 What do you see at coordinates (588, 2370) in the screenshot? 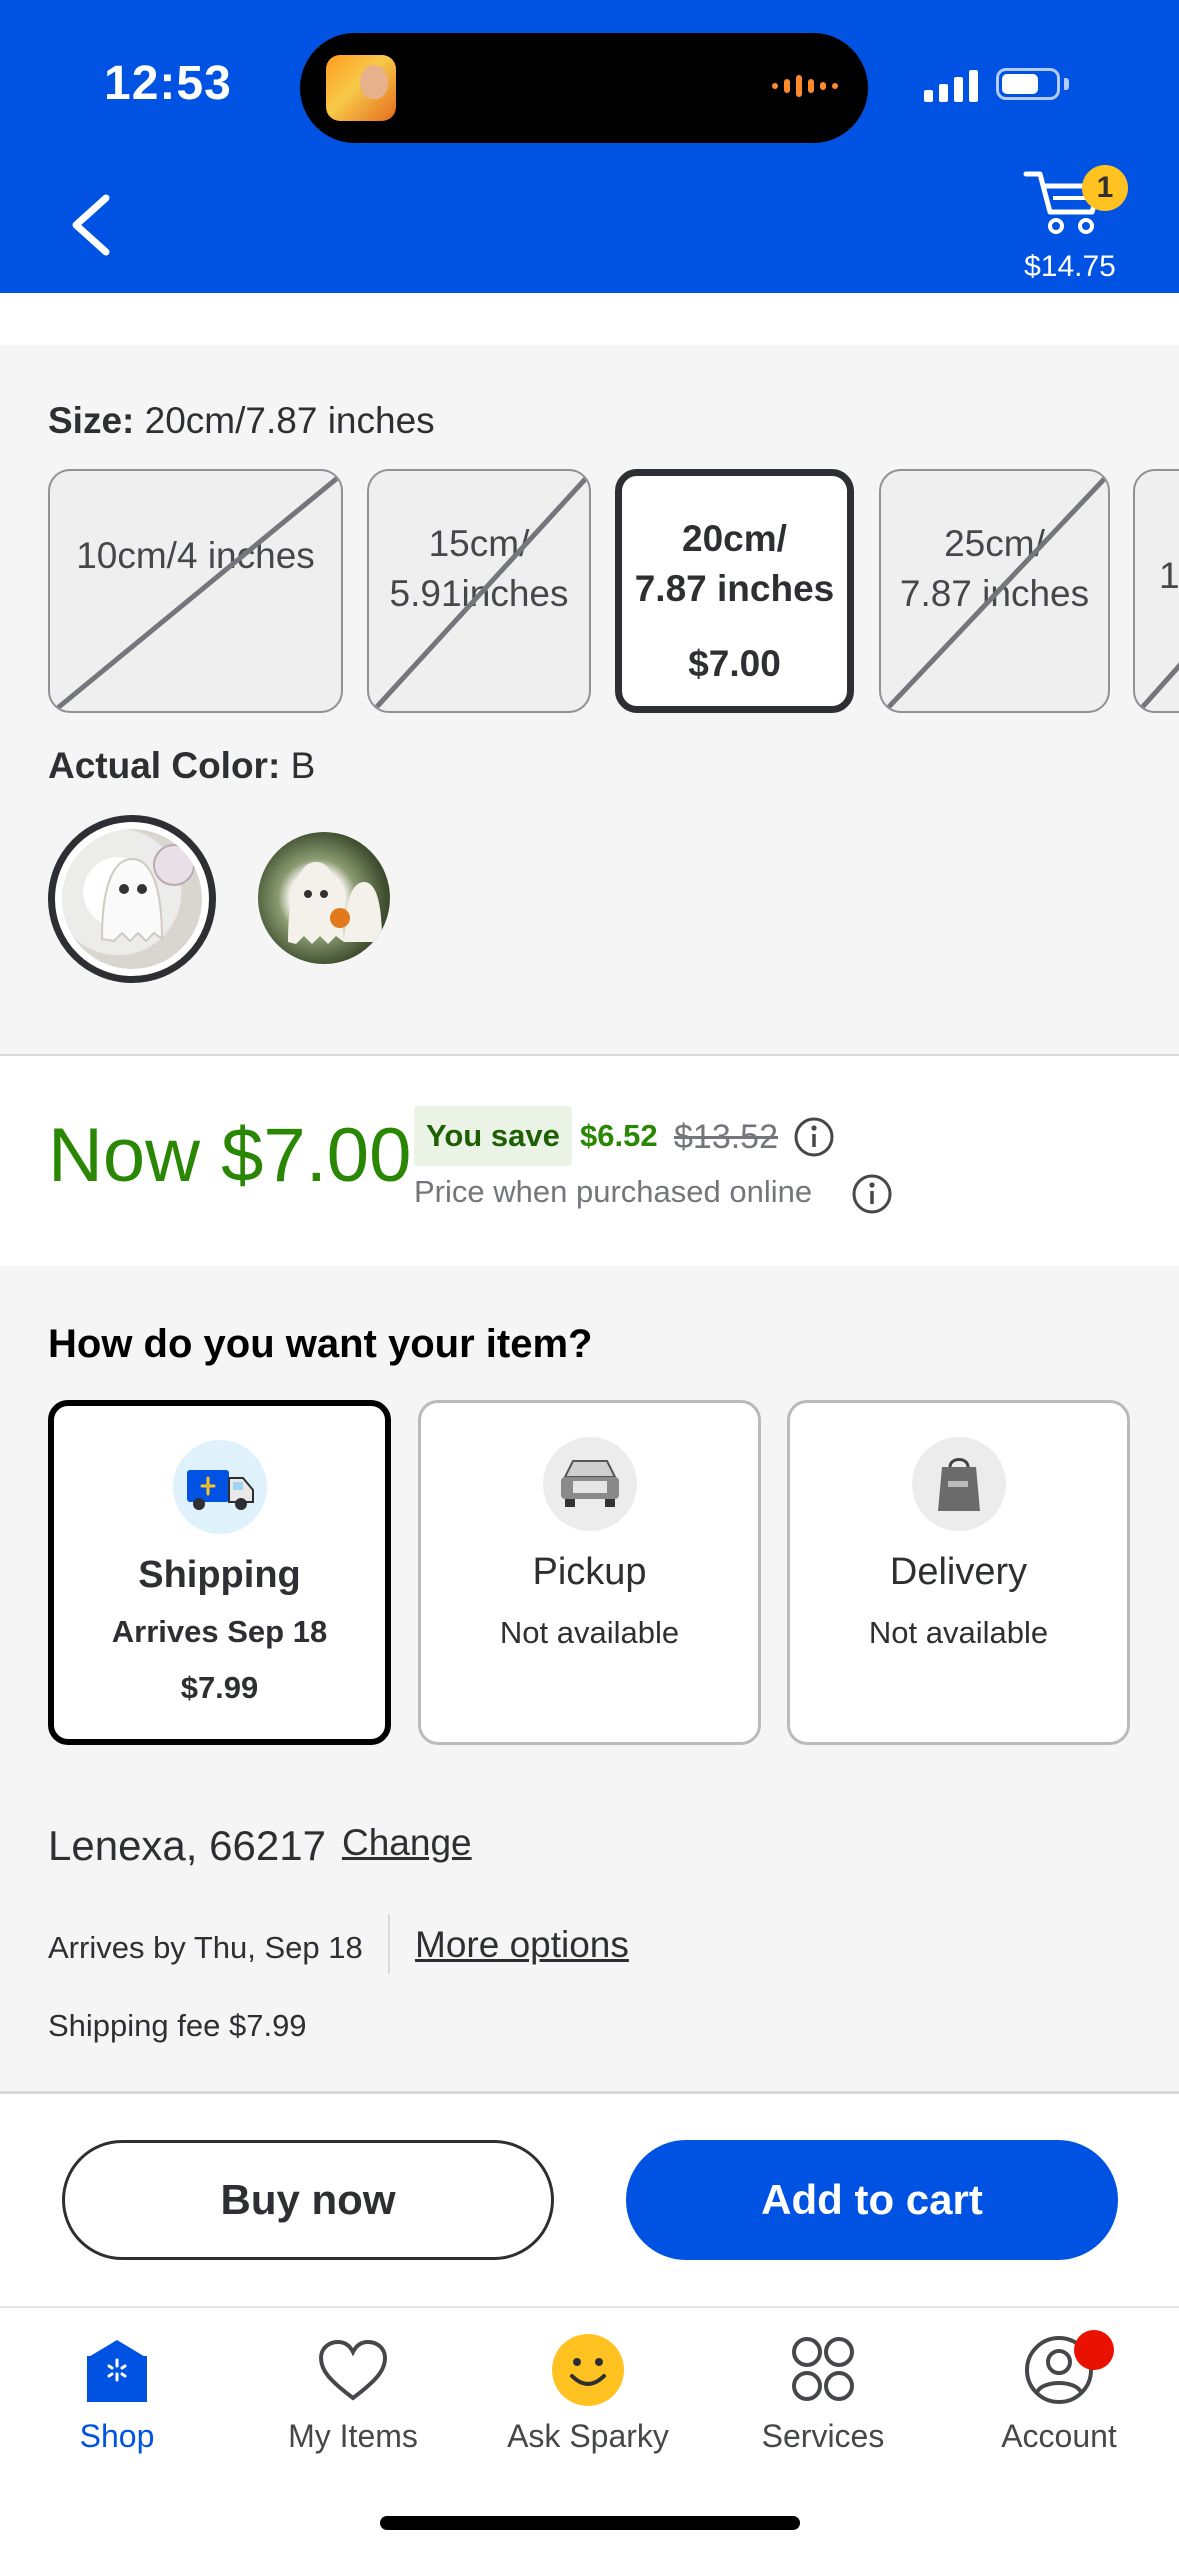
I see `sparky-smile-icon` at bounding box center [588, 2370].